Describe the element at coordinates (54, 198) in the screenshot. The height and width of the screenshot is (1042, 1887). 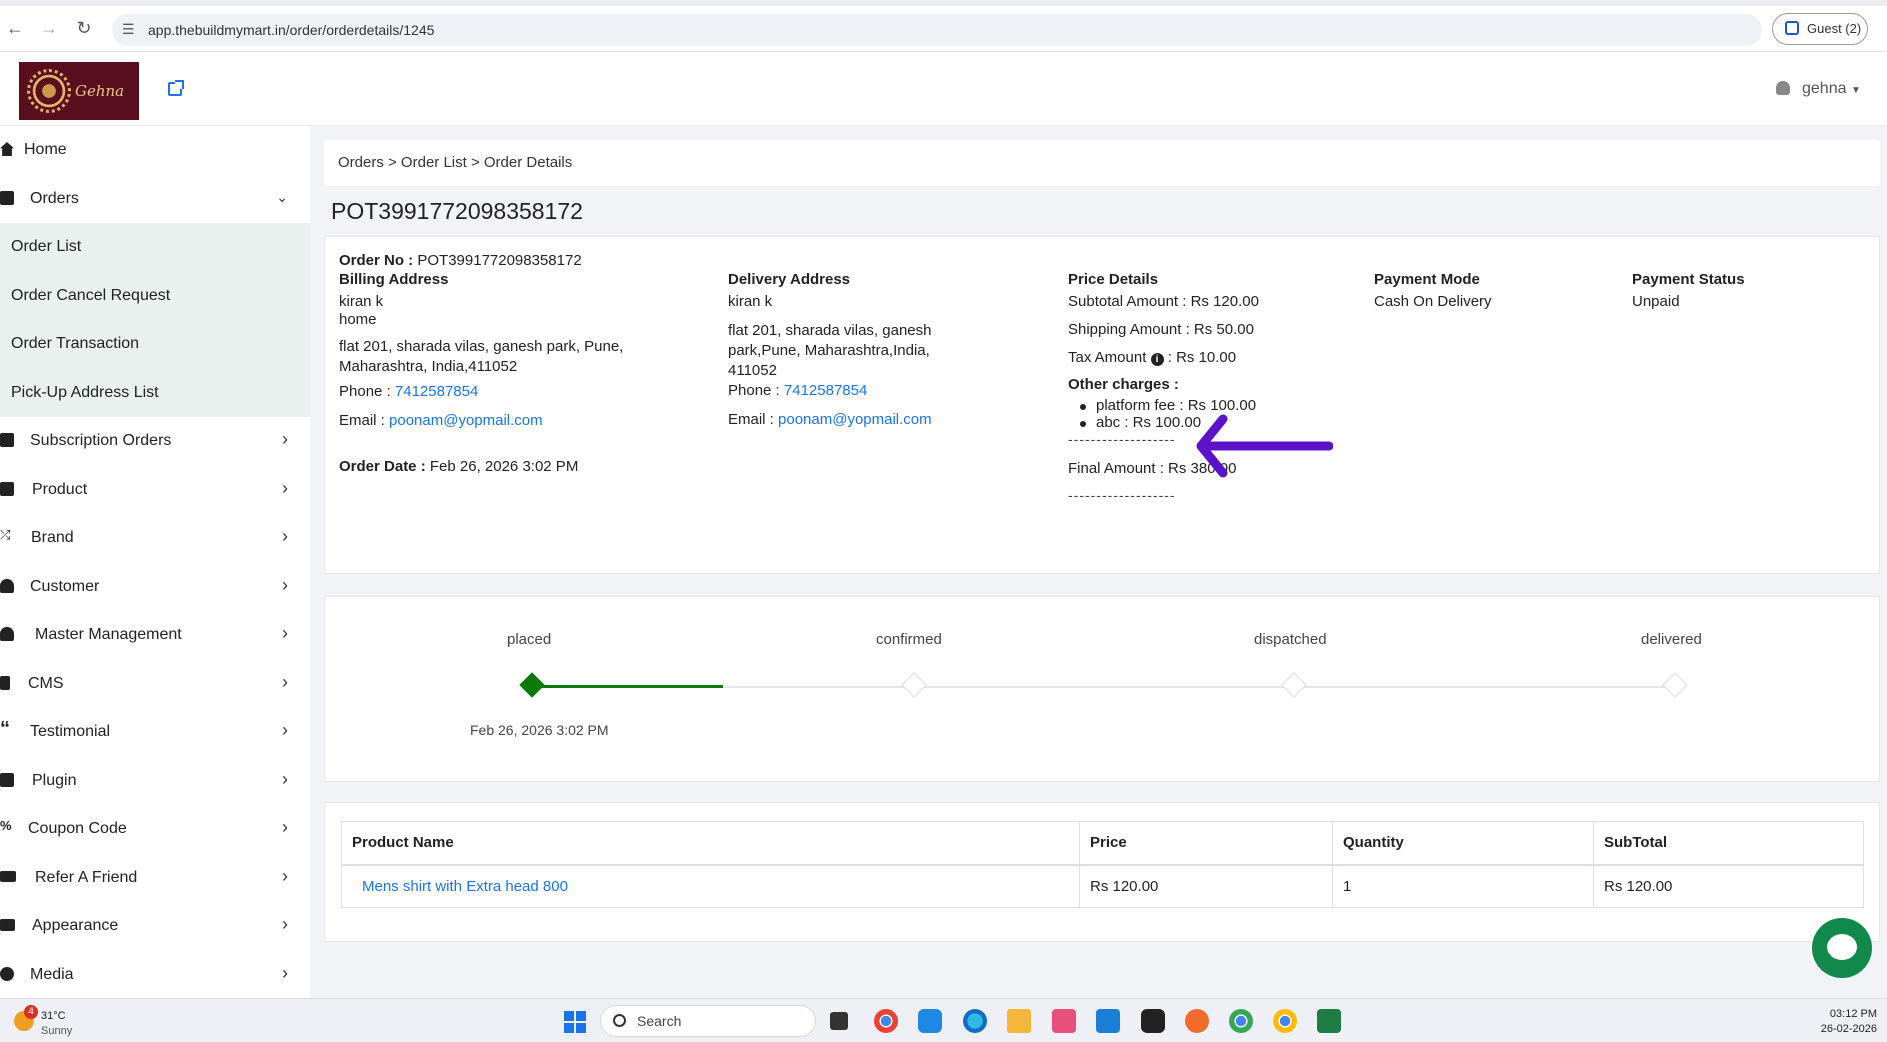
I see `sidebar-item-label: Orders` at that location.